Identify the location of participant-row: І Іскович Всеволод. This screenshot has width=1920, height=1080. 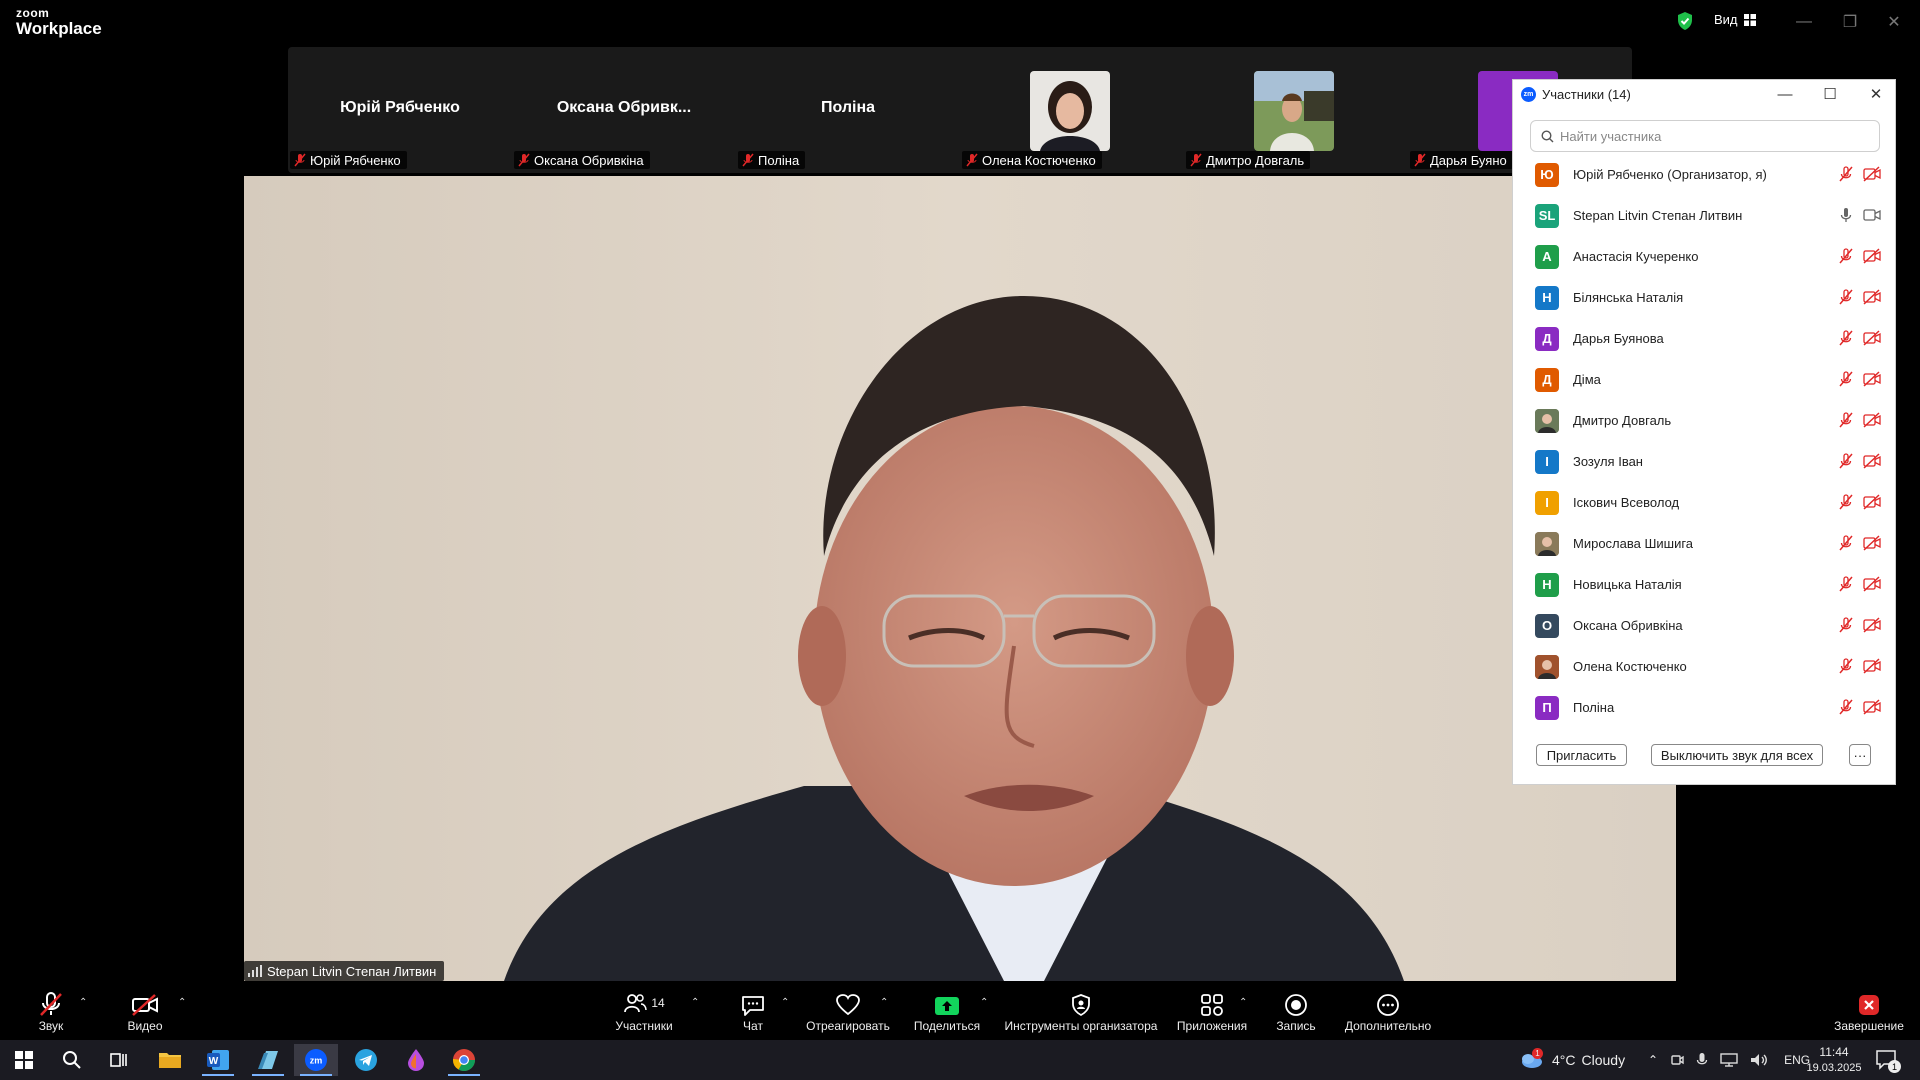
(1704, 502).